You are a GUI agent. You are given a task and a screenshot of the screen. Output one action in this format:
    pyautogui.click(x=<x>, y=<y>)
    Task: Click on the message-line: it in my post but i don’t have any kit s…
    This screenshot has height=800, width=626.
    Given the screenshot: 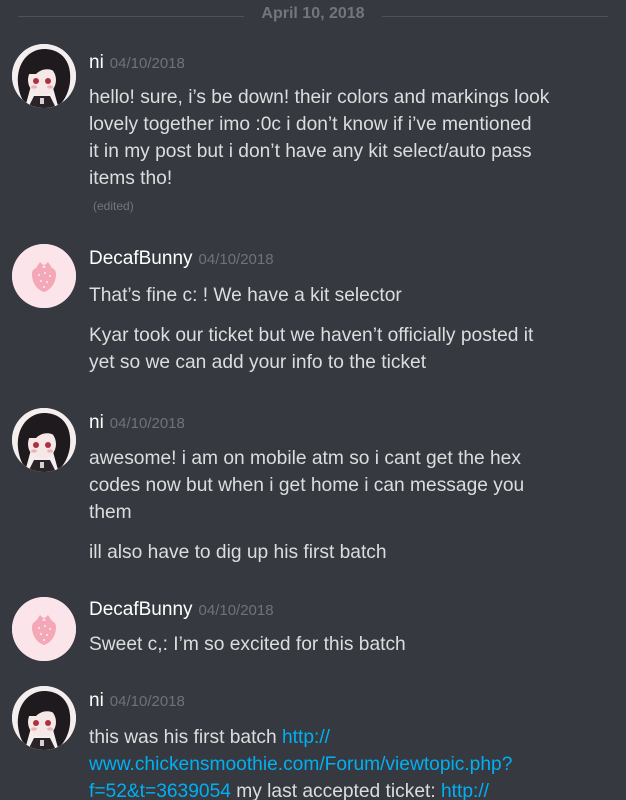 What is the action you would take?
    pyautogui.click(x=310, y=151)
    